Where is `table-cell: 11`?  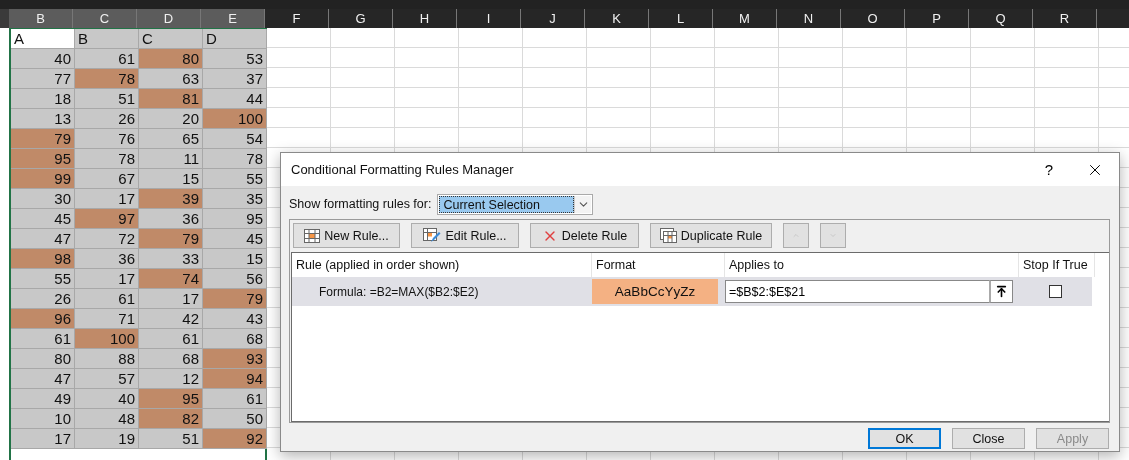
table-cell: 11 is located at coordinates (171, 159).